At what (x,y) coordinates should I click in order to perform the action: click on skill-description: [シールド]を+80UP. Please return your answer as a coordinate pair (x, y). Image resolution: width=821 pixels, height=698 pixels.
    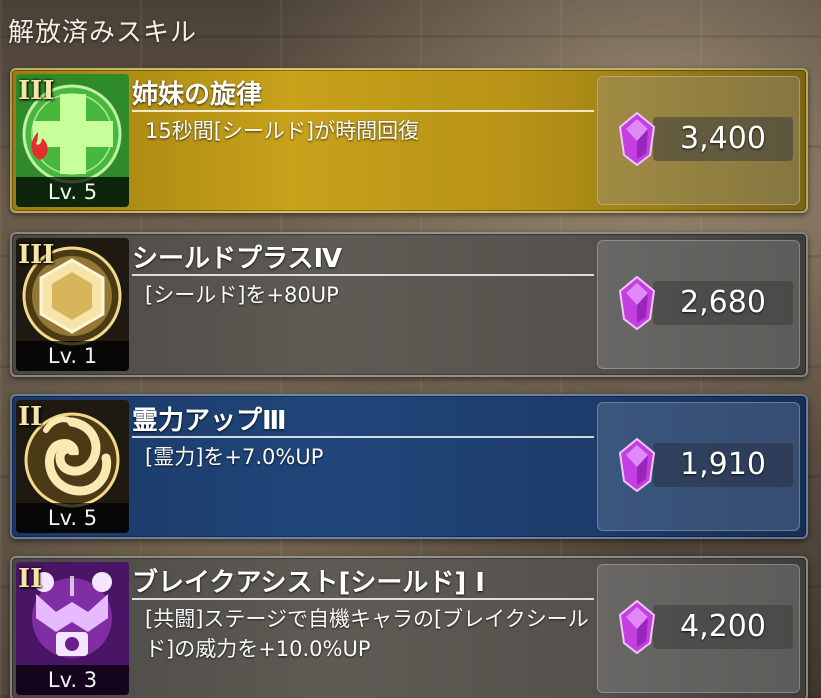
    Looking at the image, I should click on (242, 295).